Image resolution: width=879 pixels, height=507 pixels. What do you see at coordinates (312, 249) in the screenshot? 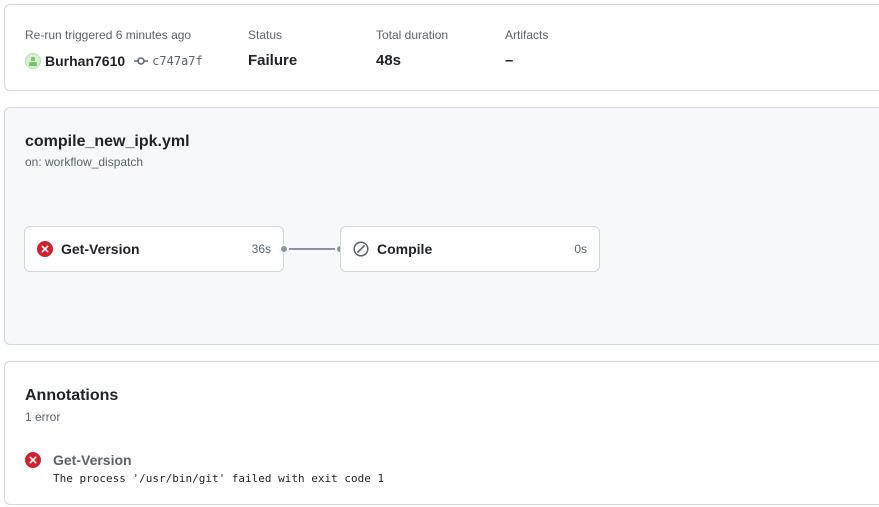
I see `job-connector` at bounding box center [312, 249].